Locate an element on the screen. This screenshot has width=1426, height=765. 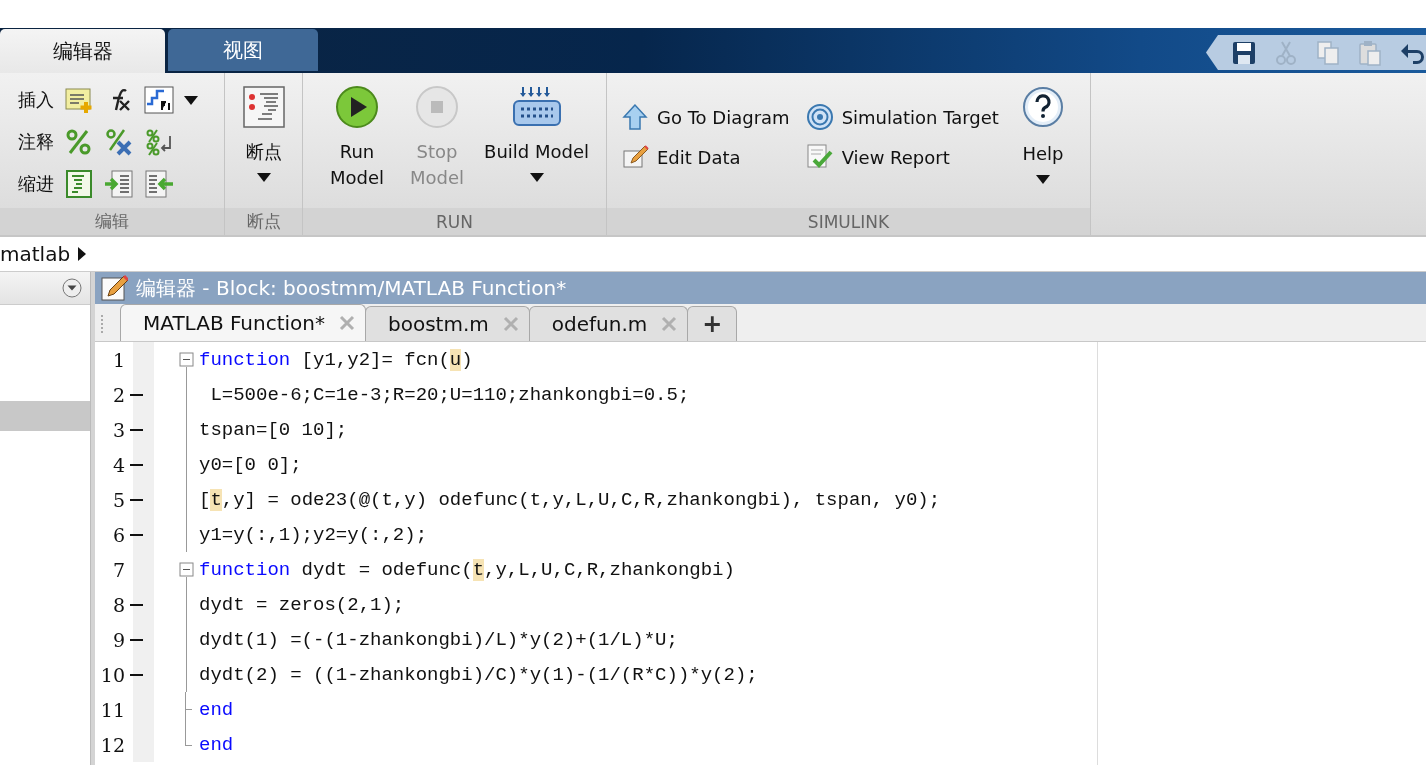
ribbon-button: Go To Diagram is located at coordinates (705, 117).